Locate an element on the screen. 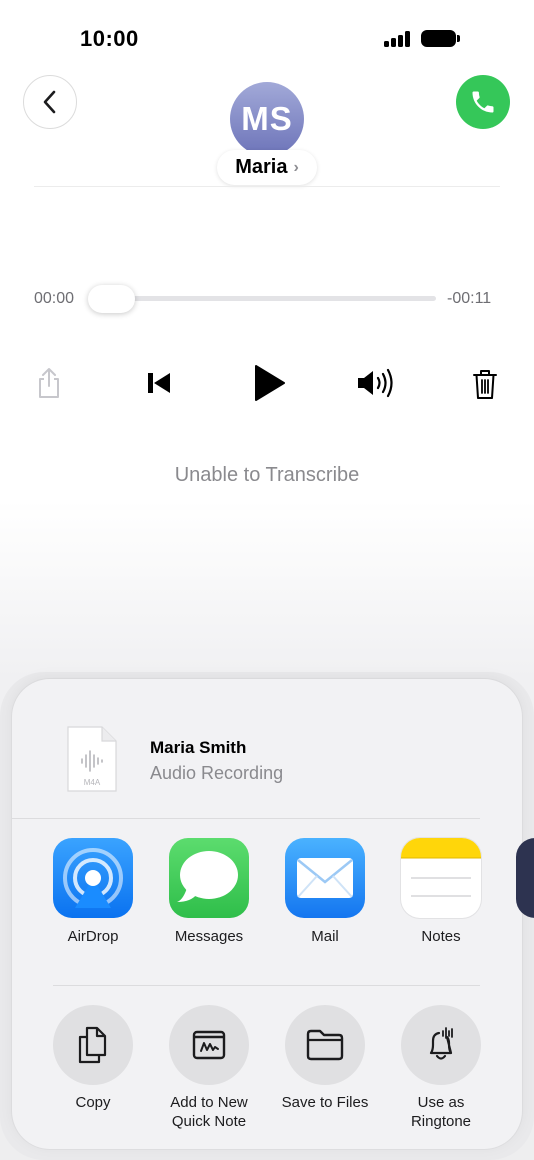  share-icon is located at coordinates (49, 383).